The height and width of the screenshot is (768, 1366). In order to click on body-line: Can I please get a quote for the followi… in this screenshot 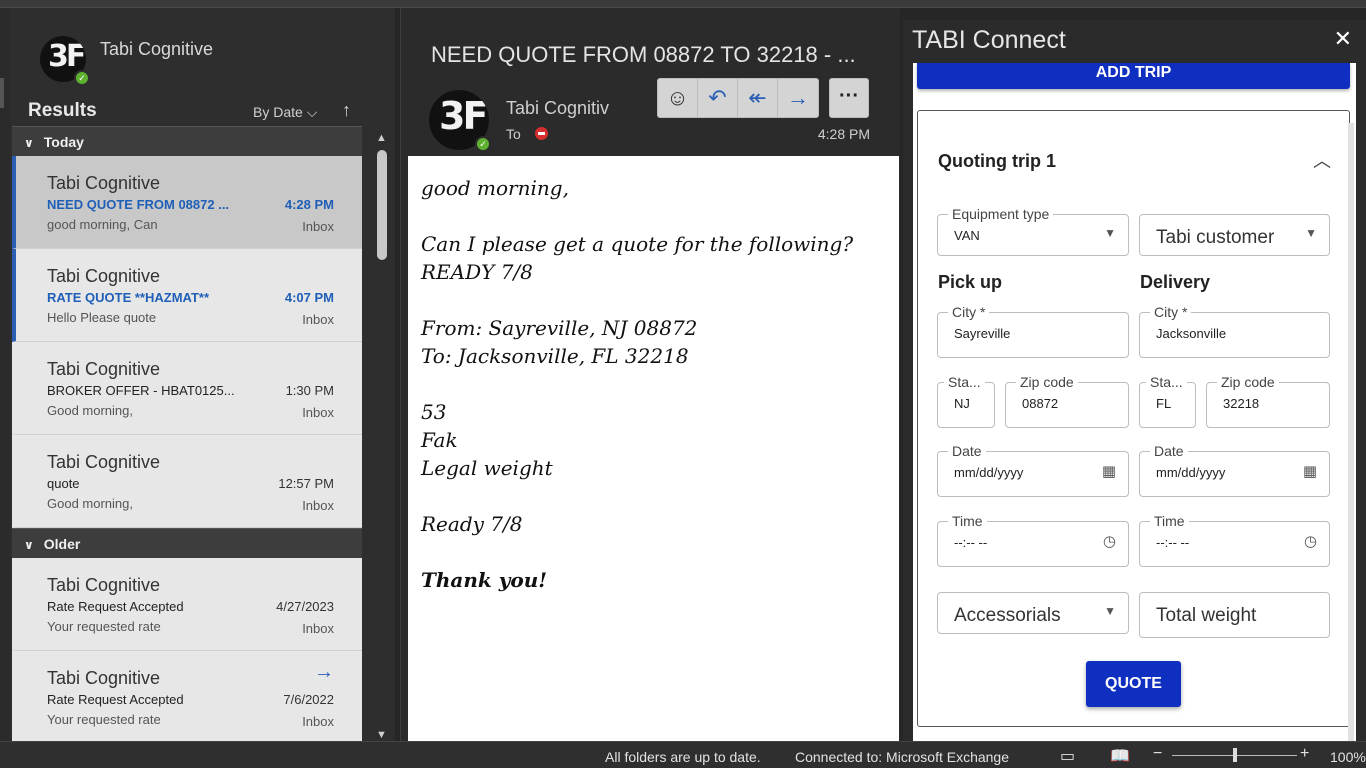, I will do `click(637, 244)`.